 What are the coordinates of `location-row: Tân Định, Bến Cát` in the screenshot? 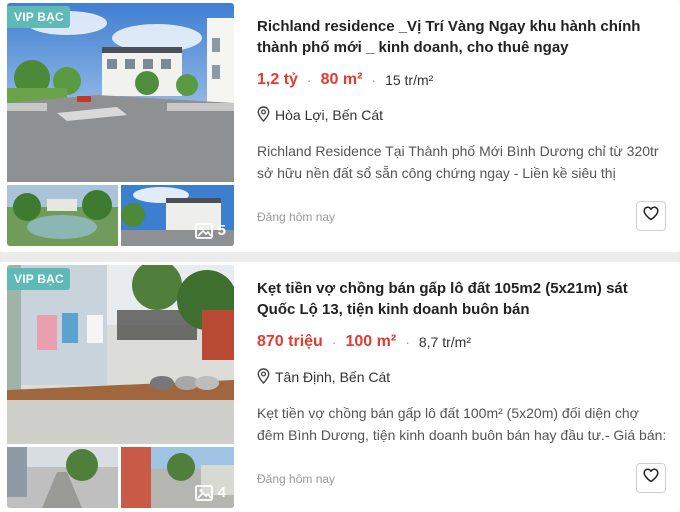 It's located at (462, 377).